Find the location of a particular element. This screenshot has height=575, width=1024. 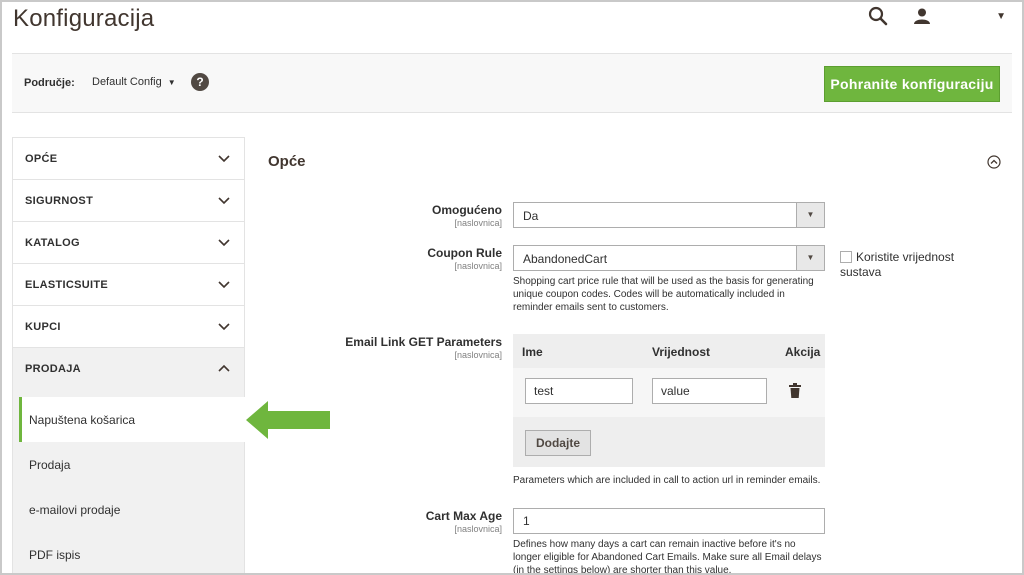

header-actions: ▼ is located at coordinates (937, 16).